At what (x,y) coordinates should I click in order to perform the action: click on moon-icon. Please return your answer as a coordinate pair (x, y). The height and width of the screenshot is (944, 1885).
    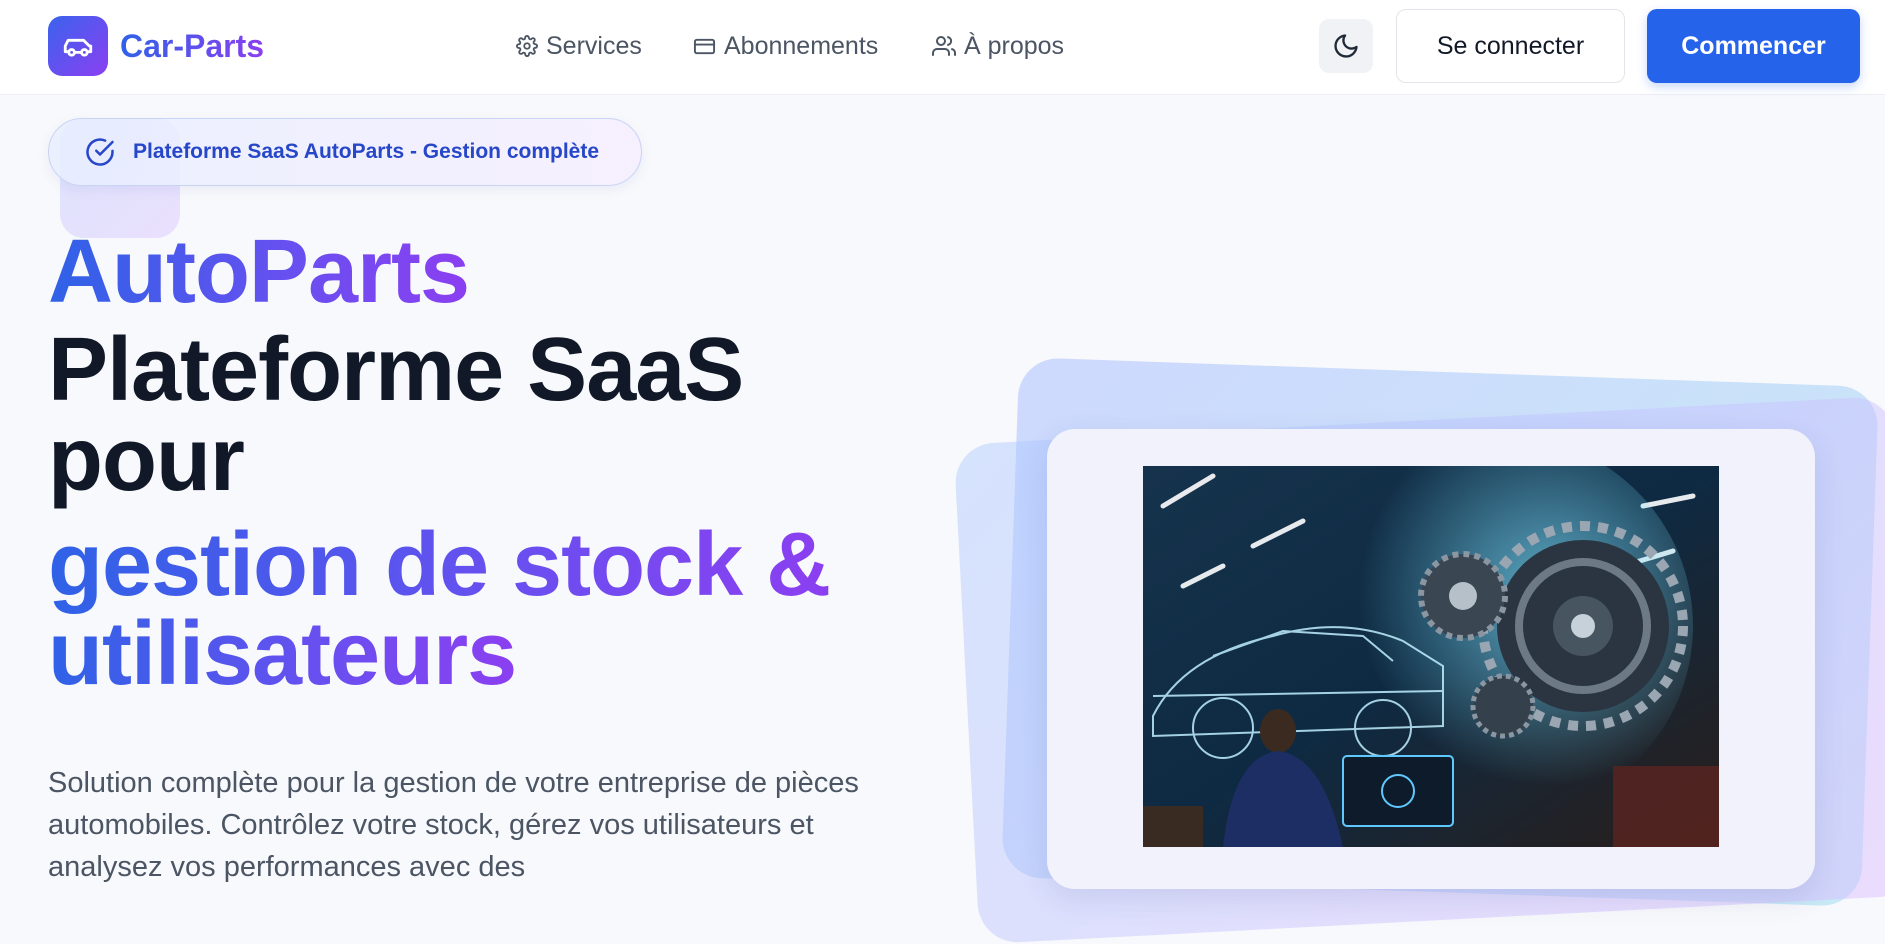
    Looking at the image, I should click on (1346, 46).